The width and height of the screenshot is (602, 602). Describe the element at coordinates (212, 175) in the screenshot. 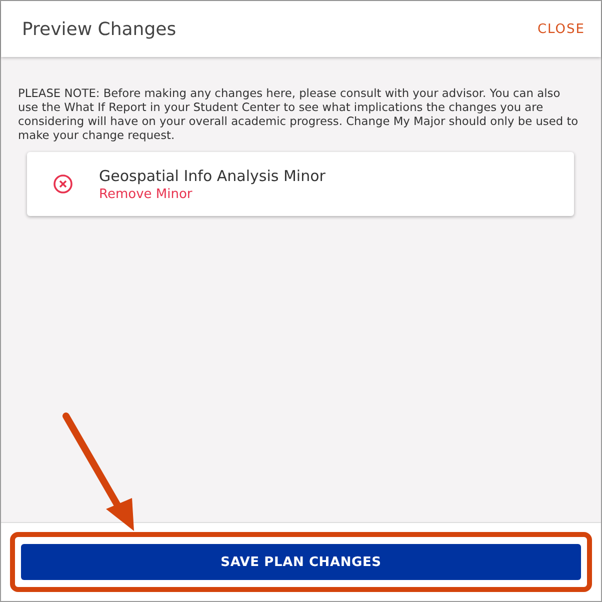

I see `plan-name: Geospatial Info Analysis Minor` at that location.